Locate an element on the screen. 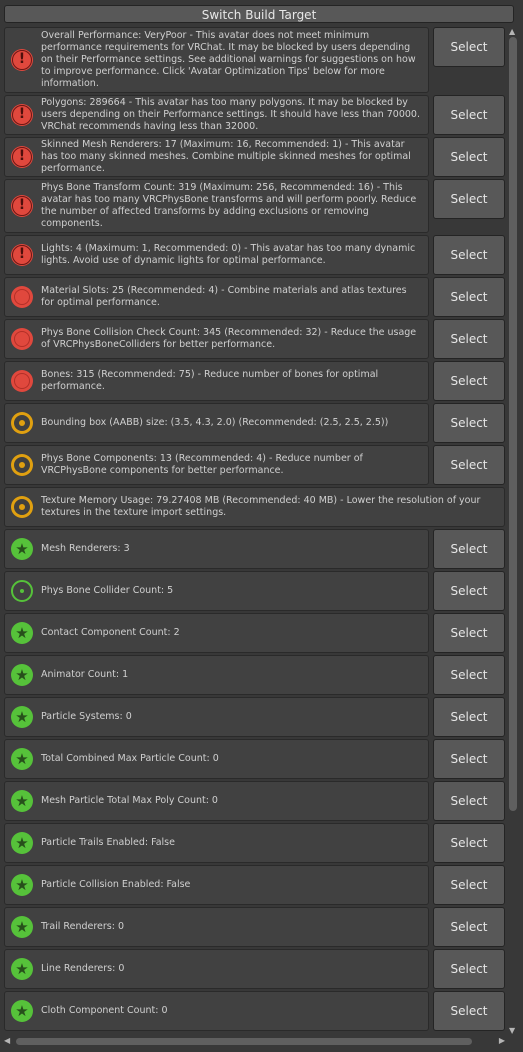  performance-row: Particle Collision Enabled: False Select is located at coordinates (254, 885).